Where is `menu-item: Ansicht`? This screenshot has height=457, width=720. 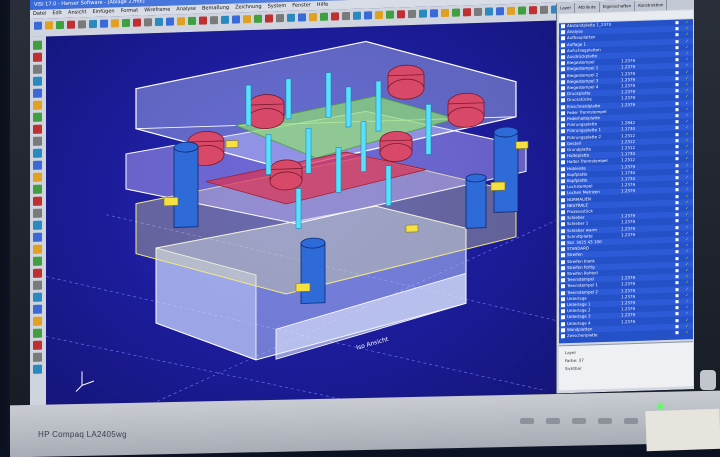 menu-item: Ansicht is located at coordinates (77, 12).